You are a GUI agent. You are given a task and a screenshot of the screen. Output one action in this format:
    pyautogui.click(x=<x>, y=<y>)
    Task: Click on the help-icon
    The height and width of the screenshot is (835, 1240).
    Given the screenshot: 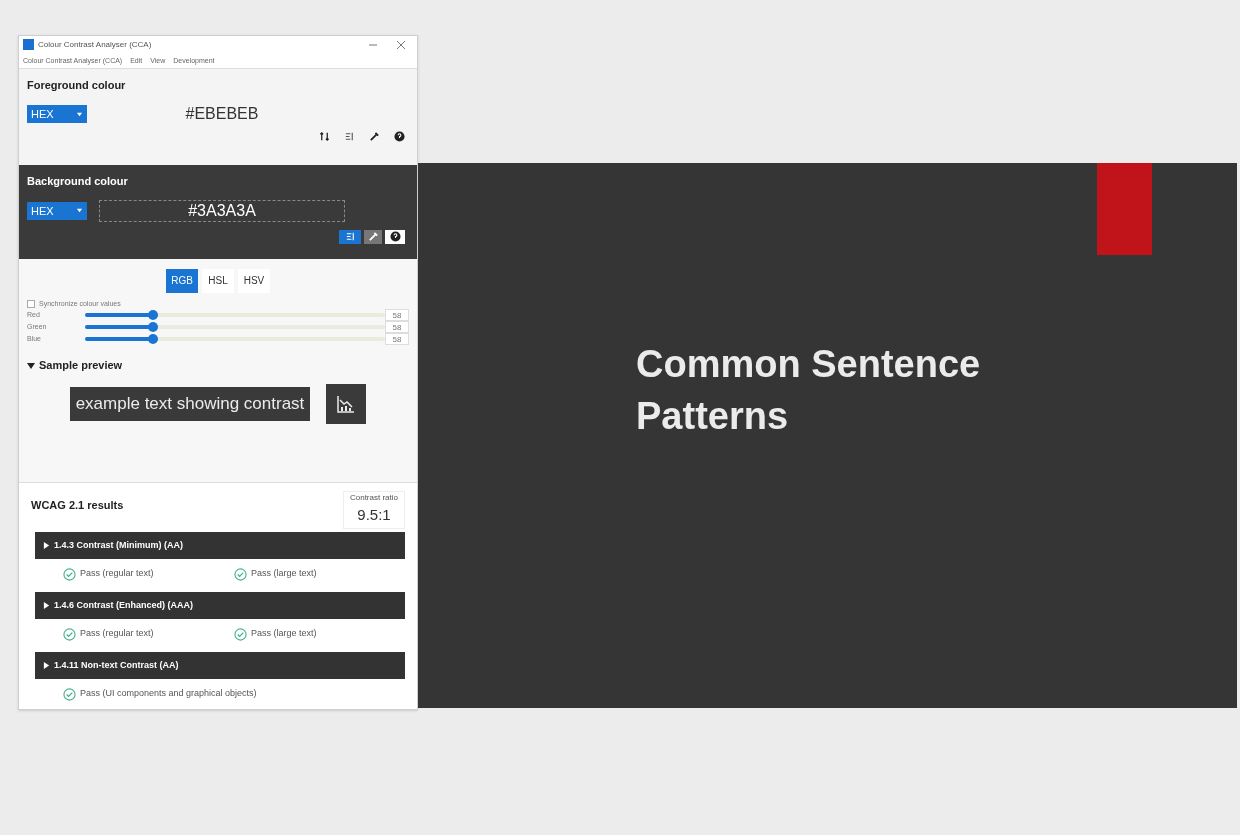 What is the action you would take?
    pyautogui.click(x=399, y=137)
    